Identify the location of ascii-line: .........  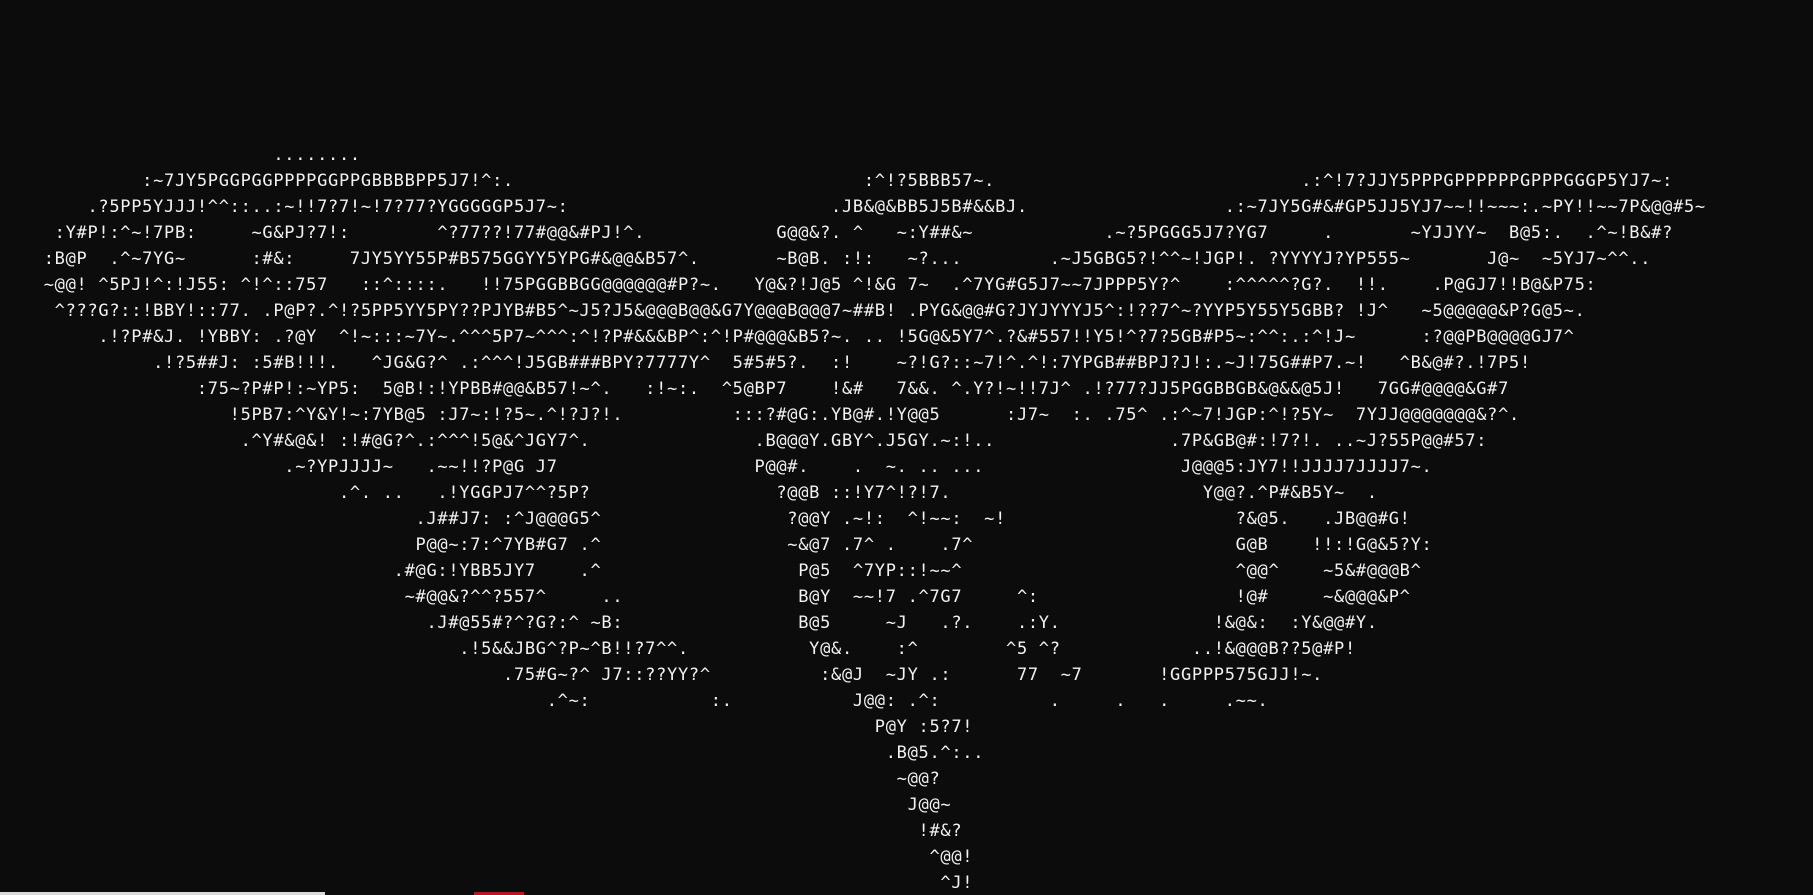
(180, 155).